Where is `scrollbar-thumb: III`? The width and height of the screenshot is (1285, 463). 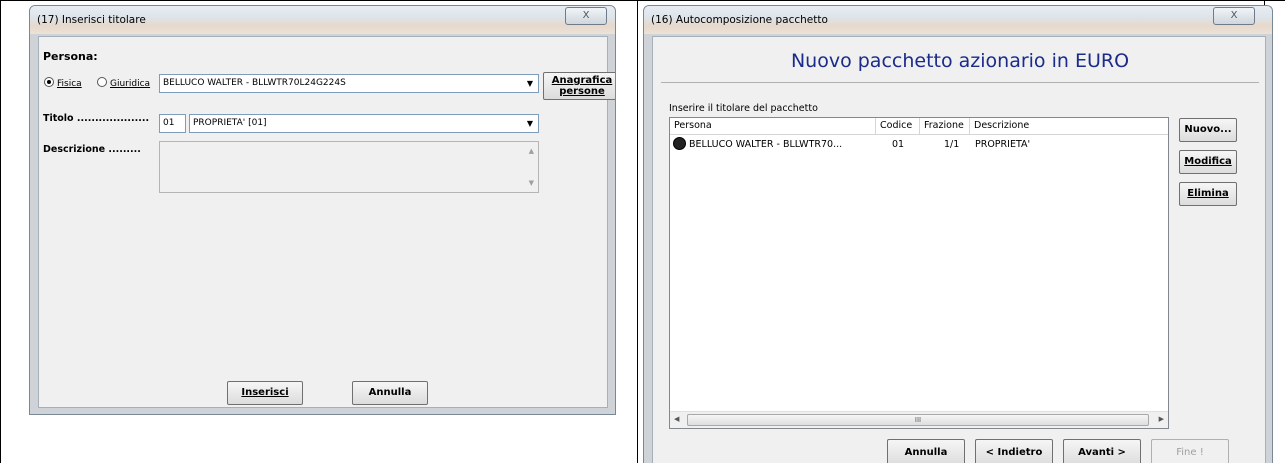 scrollbar-thumb: III is located at coordinates (918, 420).